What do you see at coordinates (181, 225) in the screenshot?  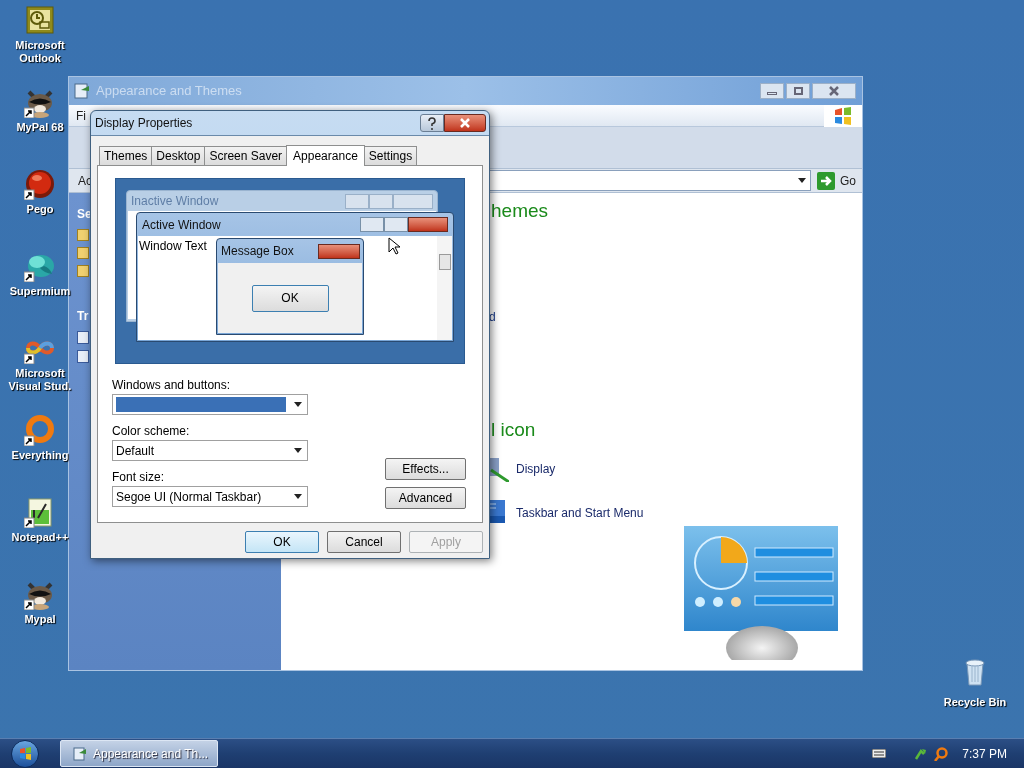 I see `window-title: Active Window` at bounding box center [181, 225].